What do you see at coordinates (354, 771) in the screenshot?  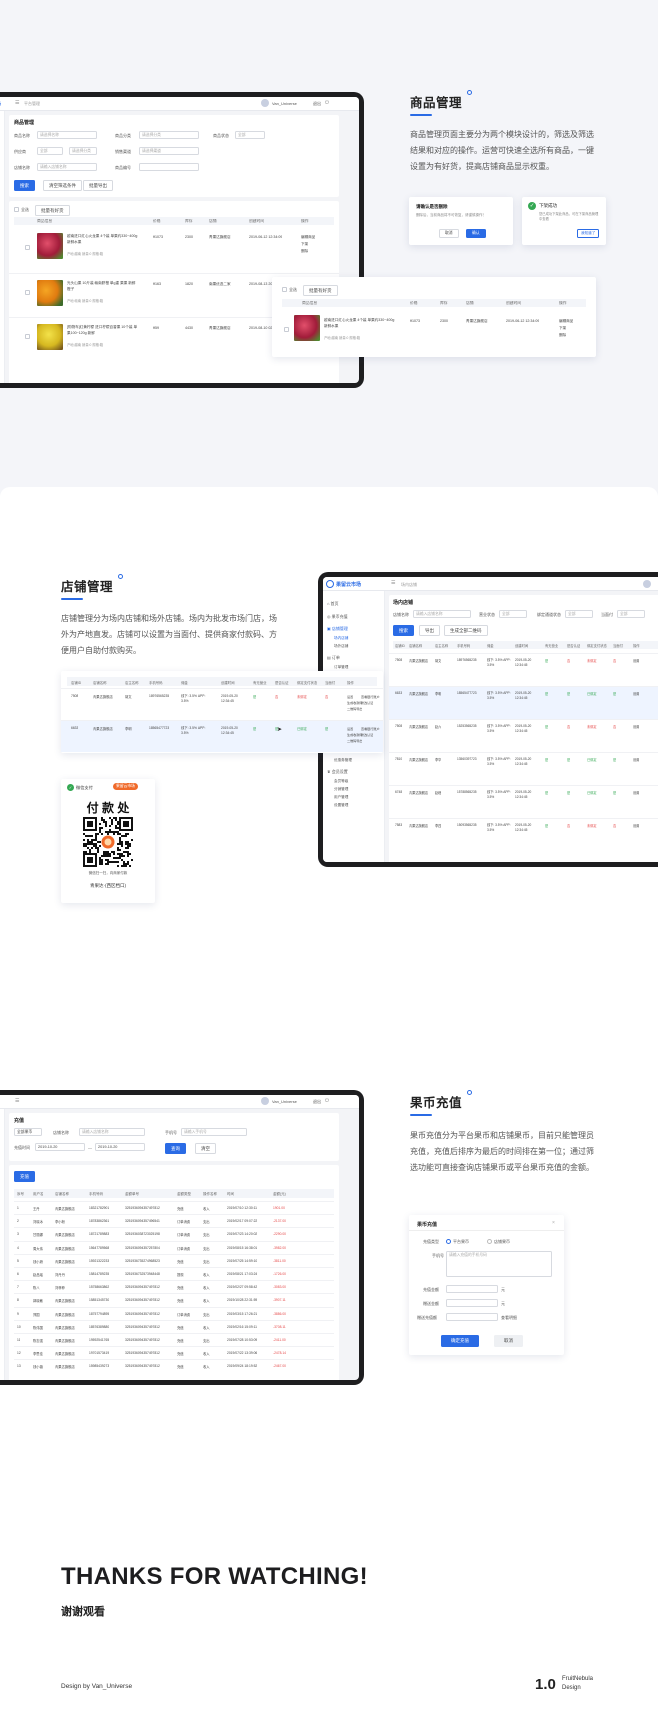 I see `sidebar-item-member: ♛ 会员设置` at bounding box center [354, 771].